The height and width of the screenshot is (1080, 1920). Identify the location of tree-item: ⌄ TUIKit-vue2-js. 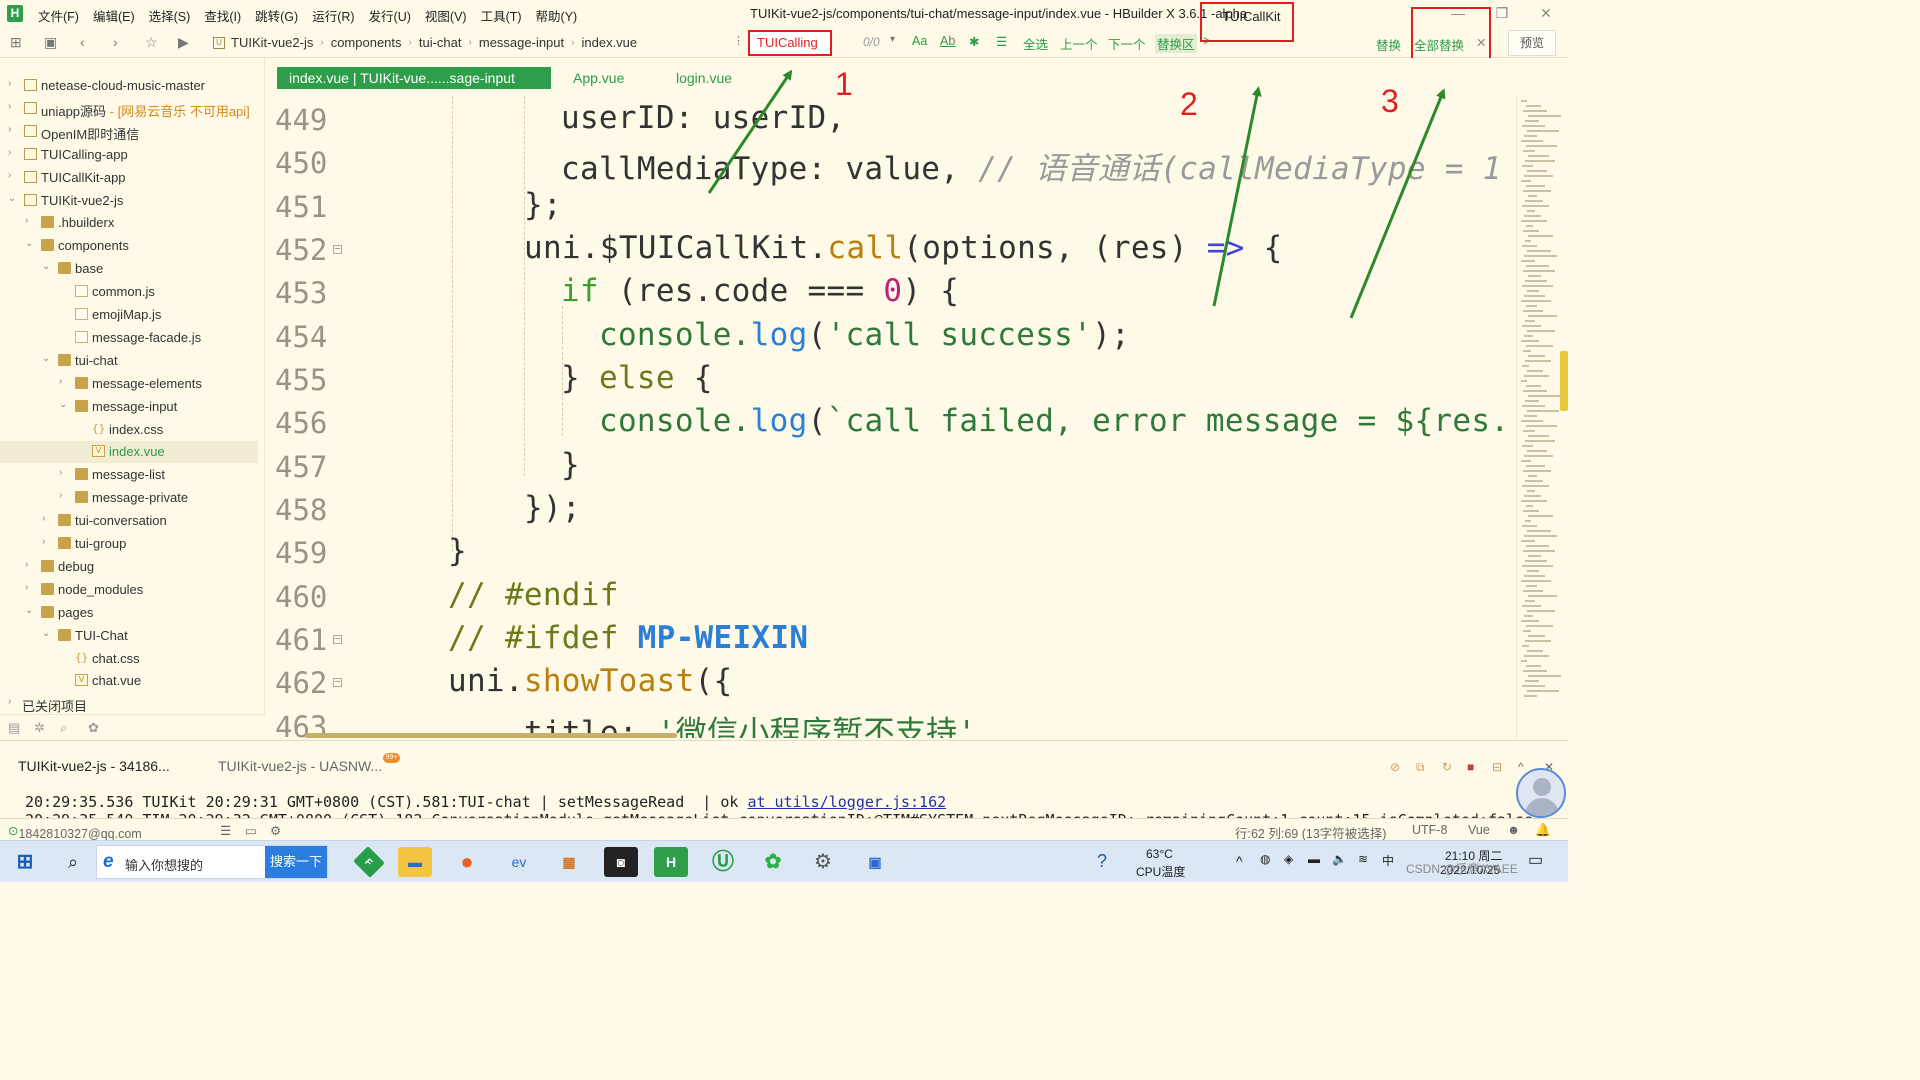
(129, 201).